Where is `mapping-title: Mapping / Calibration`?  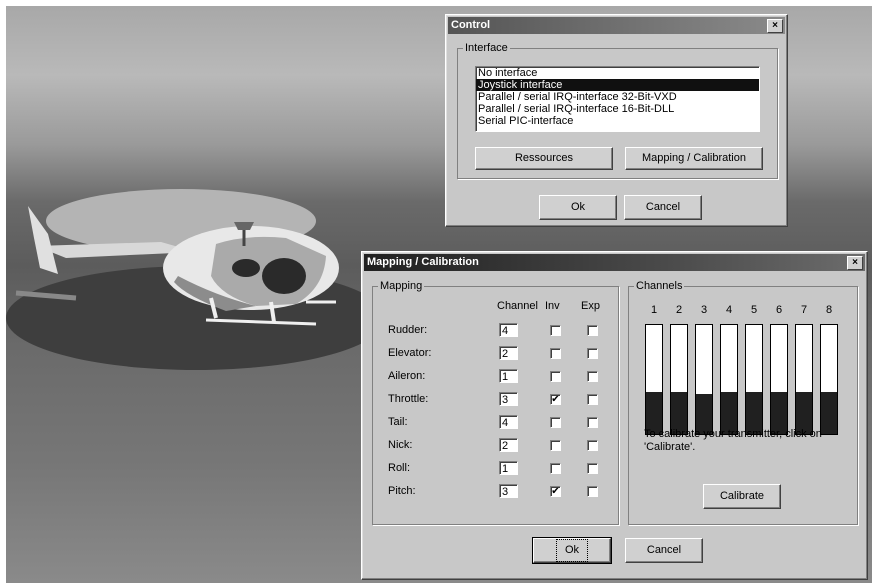 mapping-title: Mapping / Calibration is located at coordinates (423, 262).